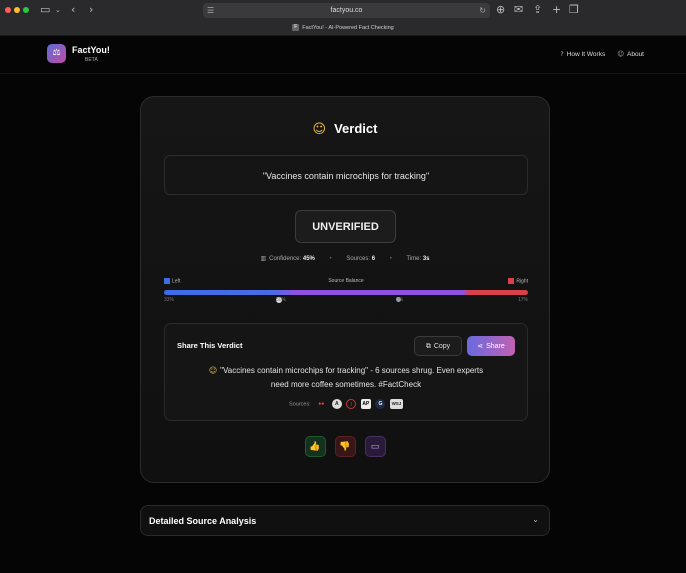  Describe the element at coordinates (308, 259) in the screenshot. I see `confidence-value: 45%` at that location.